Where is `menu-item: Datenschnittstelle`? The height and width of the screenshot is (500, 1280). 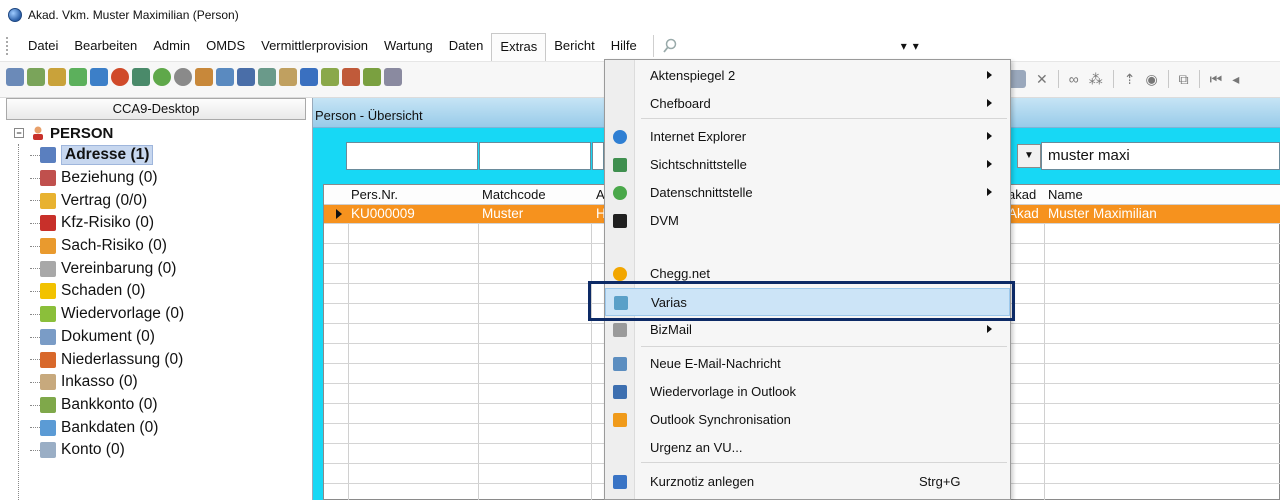
menu-item: Datenschnittstelle is located at coordinates (807, 193).